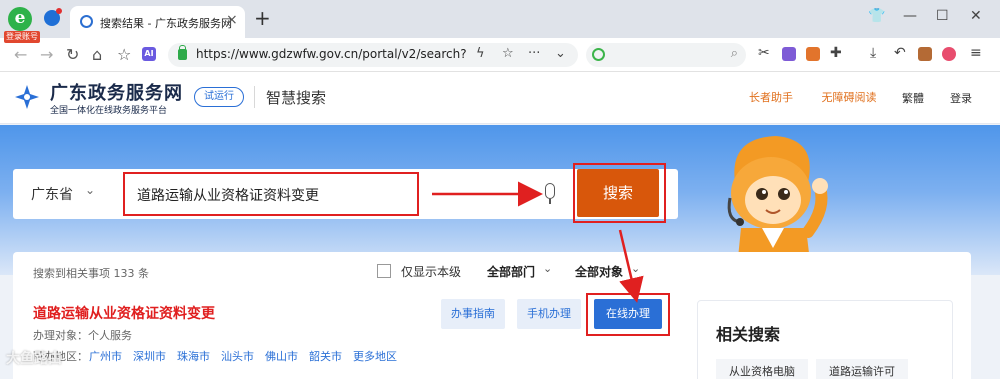 The height and width of the screenshot is (379, 1000). Describe the element at coordinates (876, 16) in the screenshot. I see `shirt-icon: 👕` at that location.